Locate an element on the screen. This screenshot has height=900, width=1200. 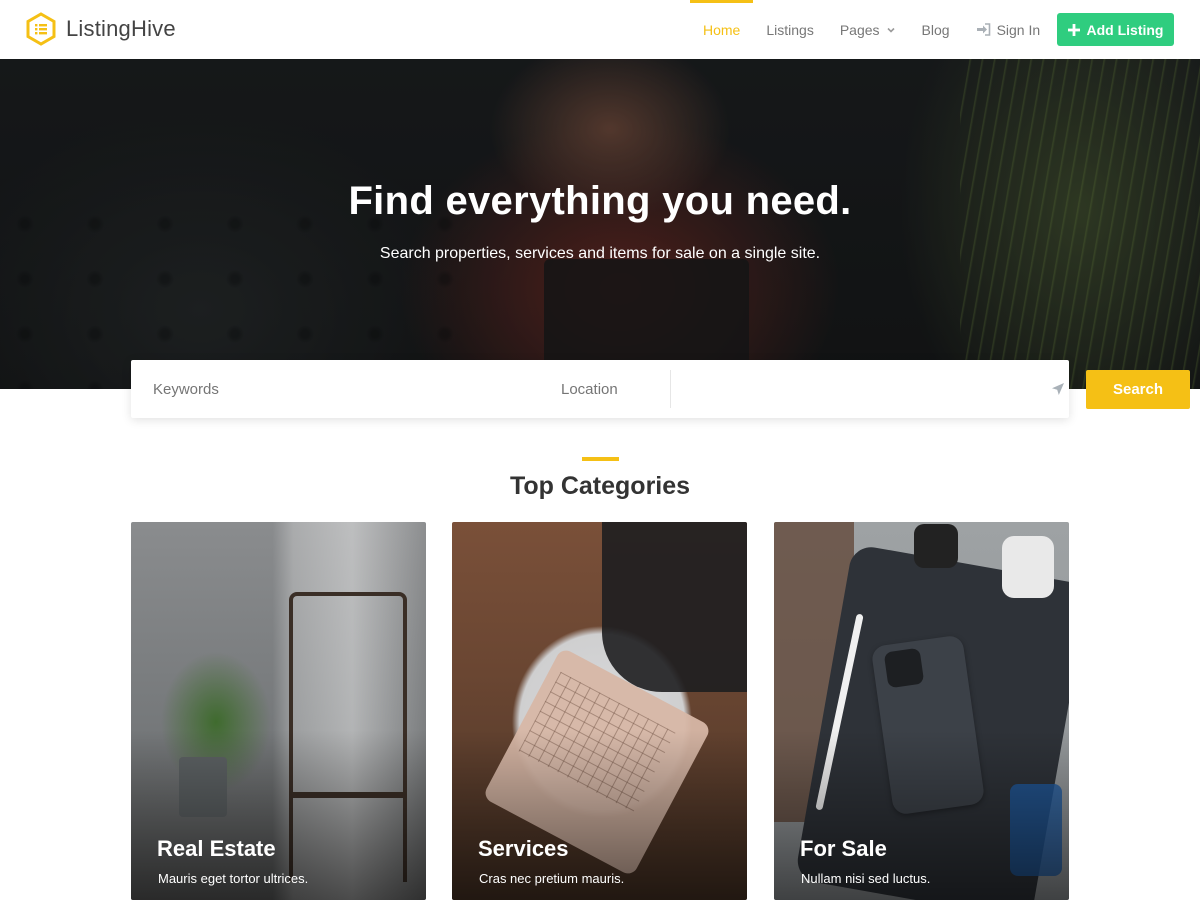
nav-item-pages: Pages is located at coordinates (868, 29).